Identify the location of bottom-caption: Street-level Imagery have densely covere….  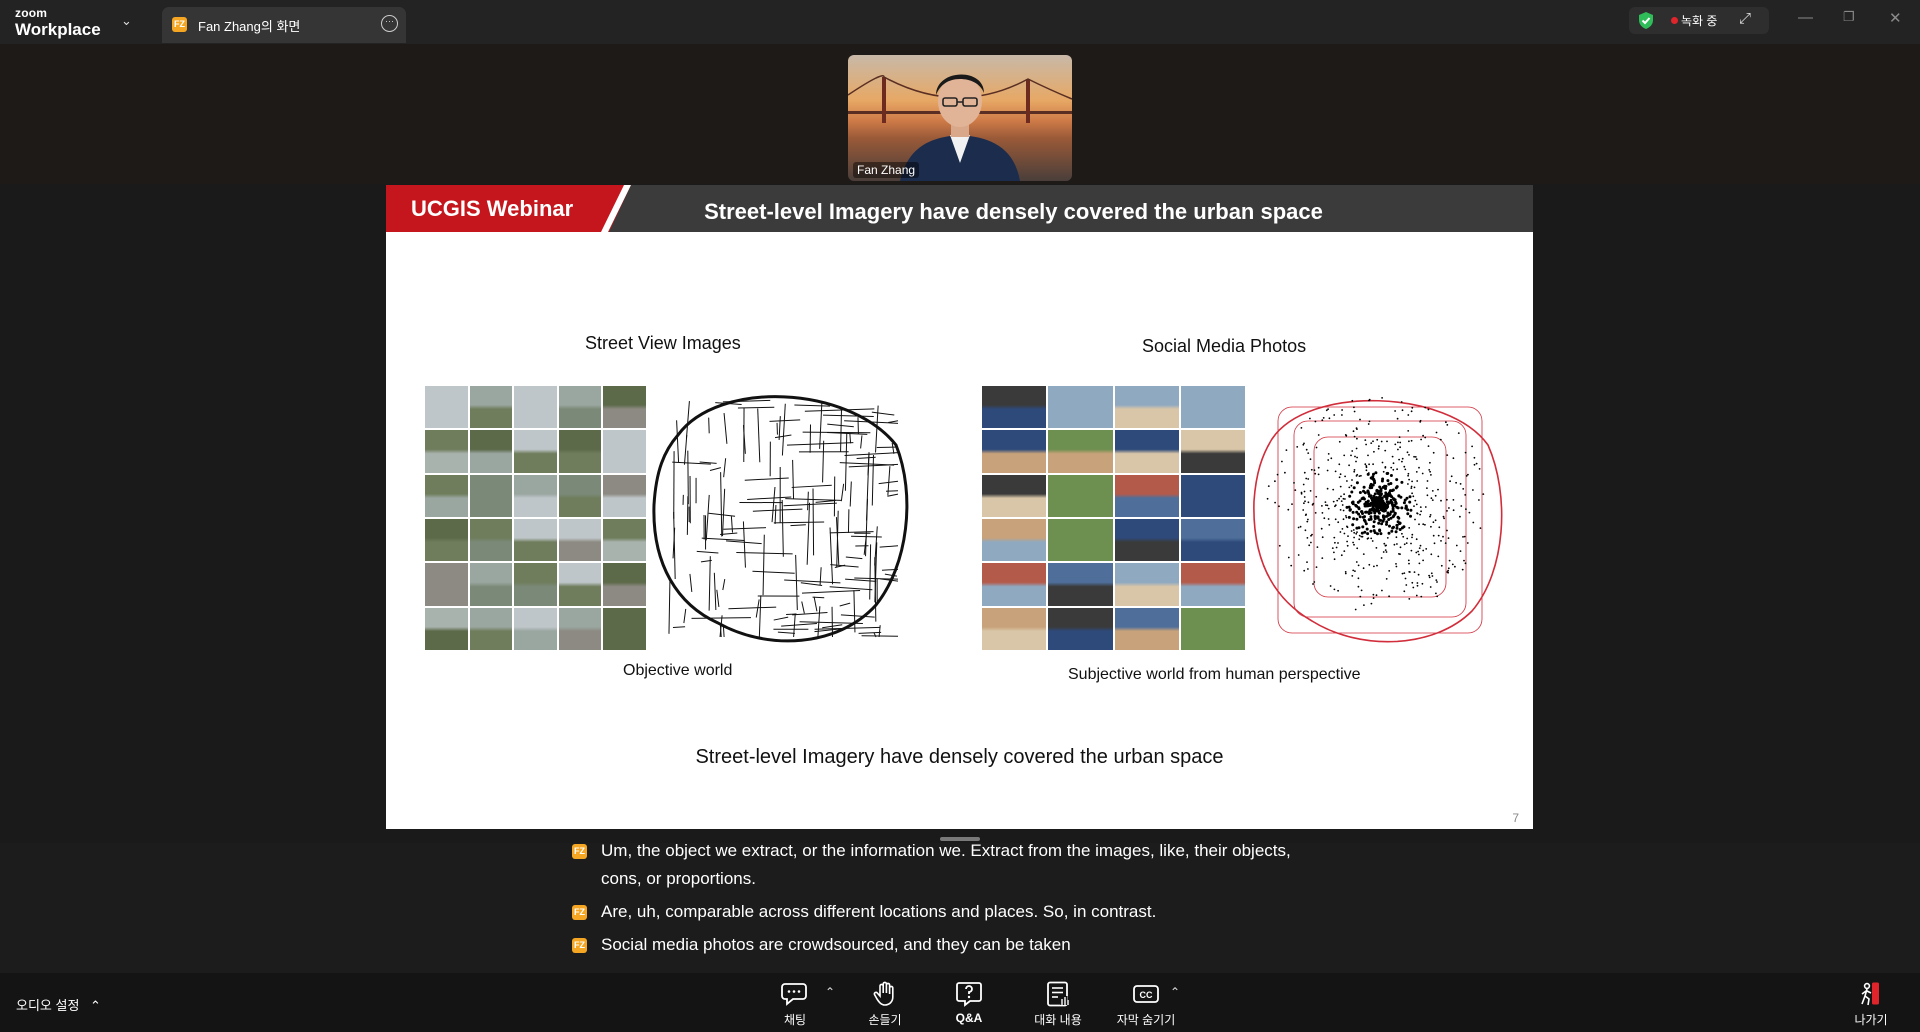
(959, 757).